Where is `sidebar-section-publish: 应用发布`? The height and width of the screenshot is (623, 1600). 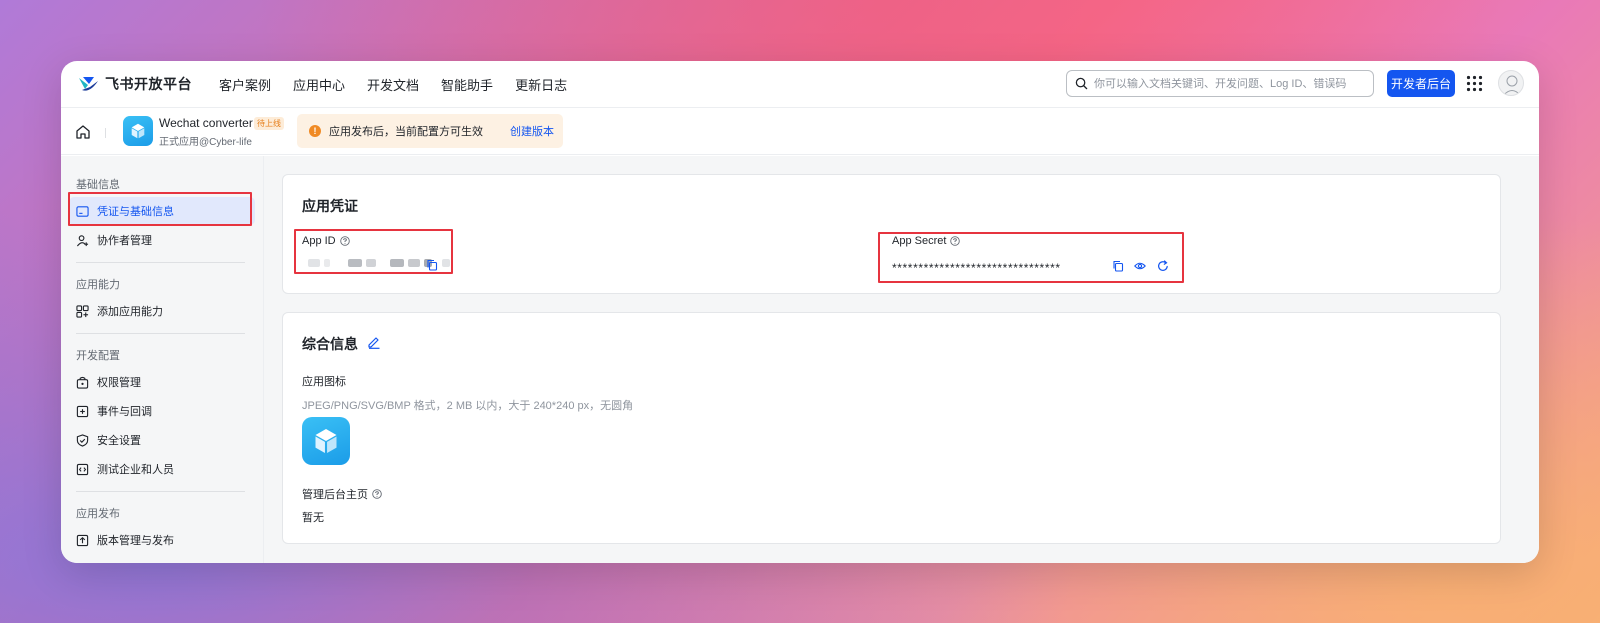 sidebar-section-publish: 应用发布 is located at coordinates (98, 514).